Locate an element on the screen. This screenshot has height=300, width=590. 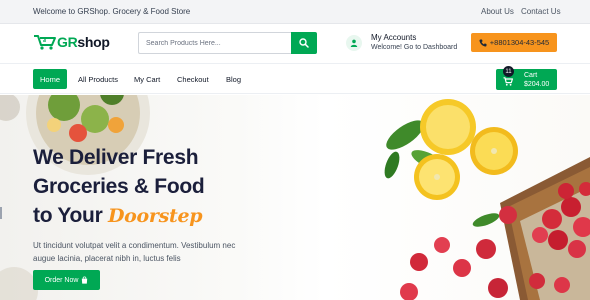
nav-home: Home is located at coordinates (50, 79).